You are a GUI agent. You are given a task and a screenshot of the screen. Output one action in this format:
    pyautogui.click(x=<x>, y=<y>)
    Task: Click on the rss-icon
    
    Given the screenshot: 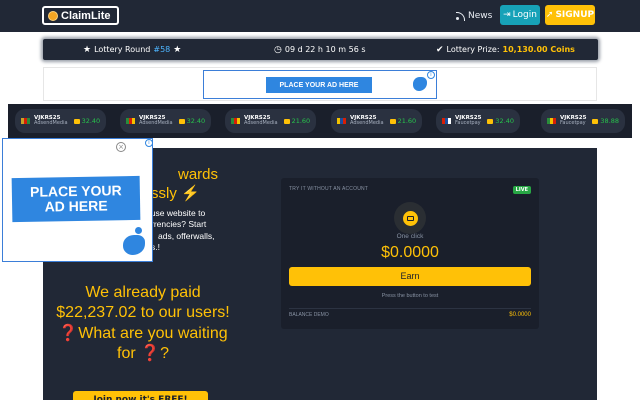 What is the action you would take?
    pyautogui.click(x=460, y=16)
    